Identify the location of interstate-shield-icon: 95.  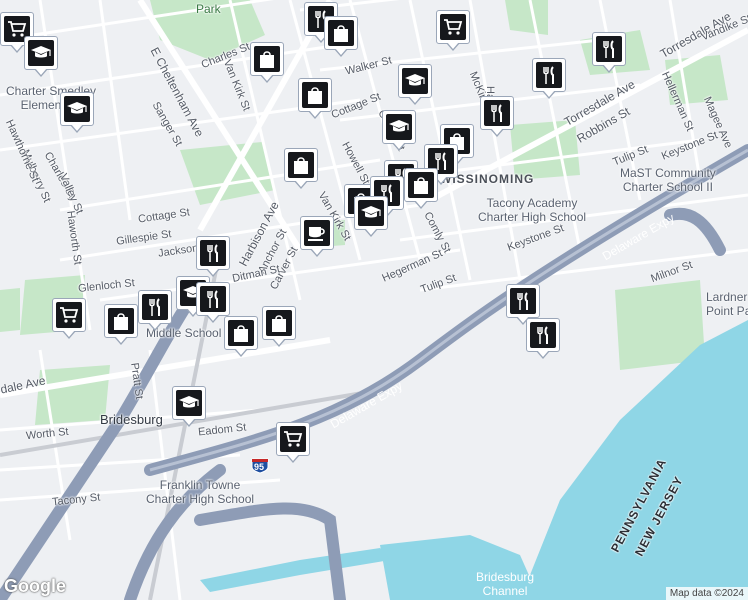
(260, 466).